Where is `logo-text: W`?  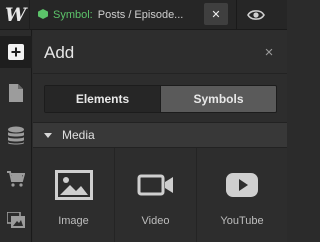
logo-text: W is located at coordinates (15, 14).